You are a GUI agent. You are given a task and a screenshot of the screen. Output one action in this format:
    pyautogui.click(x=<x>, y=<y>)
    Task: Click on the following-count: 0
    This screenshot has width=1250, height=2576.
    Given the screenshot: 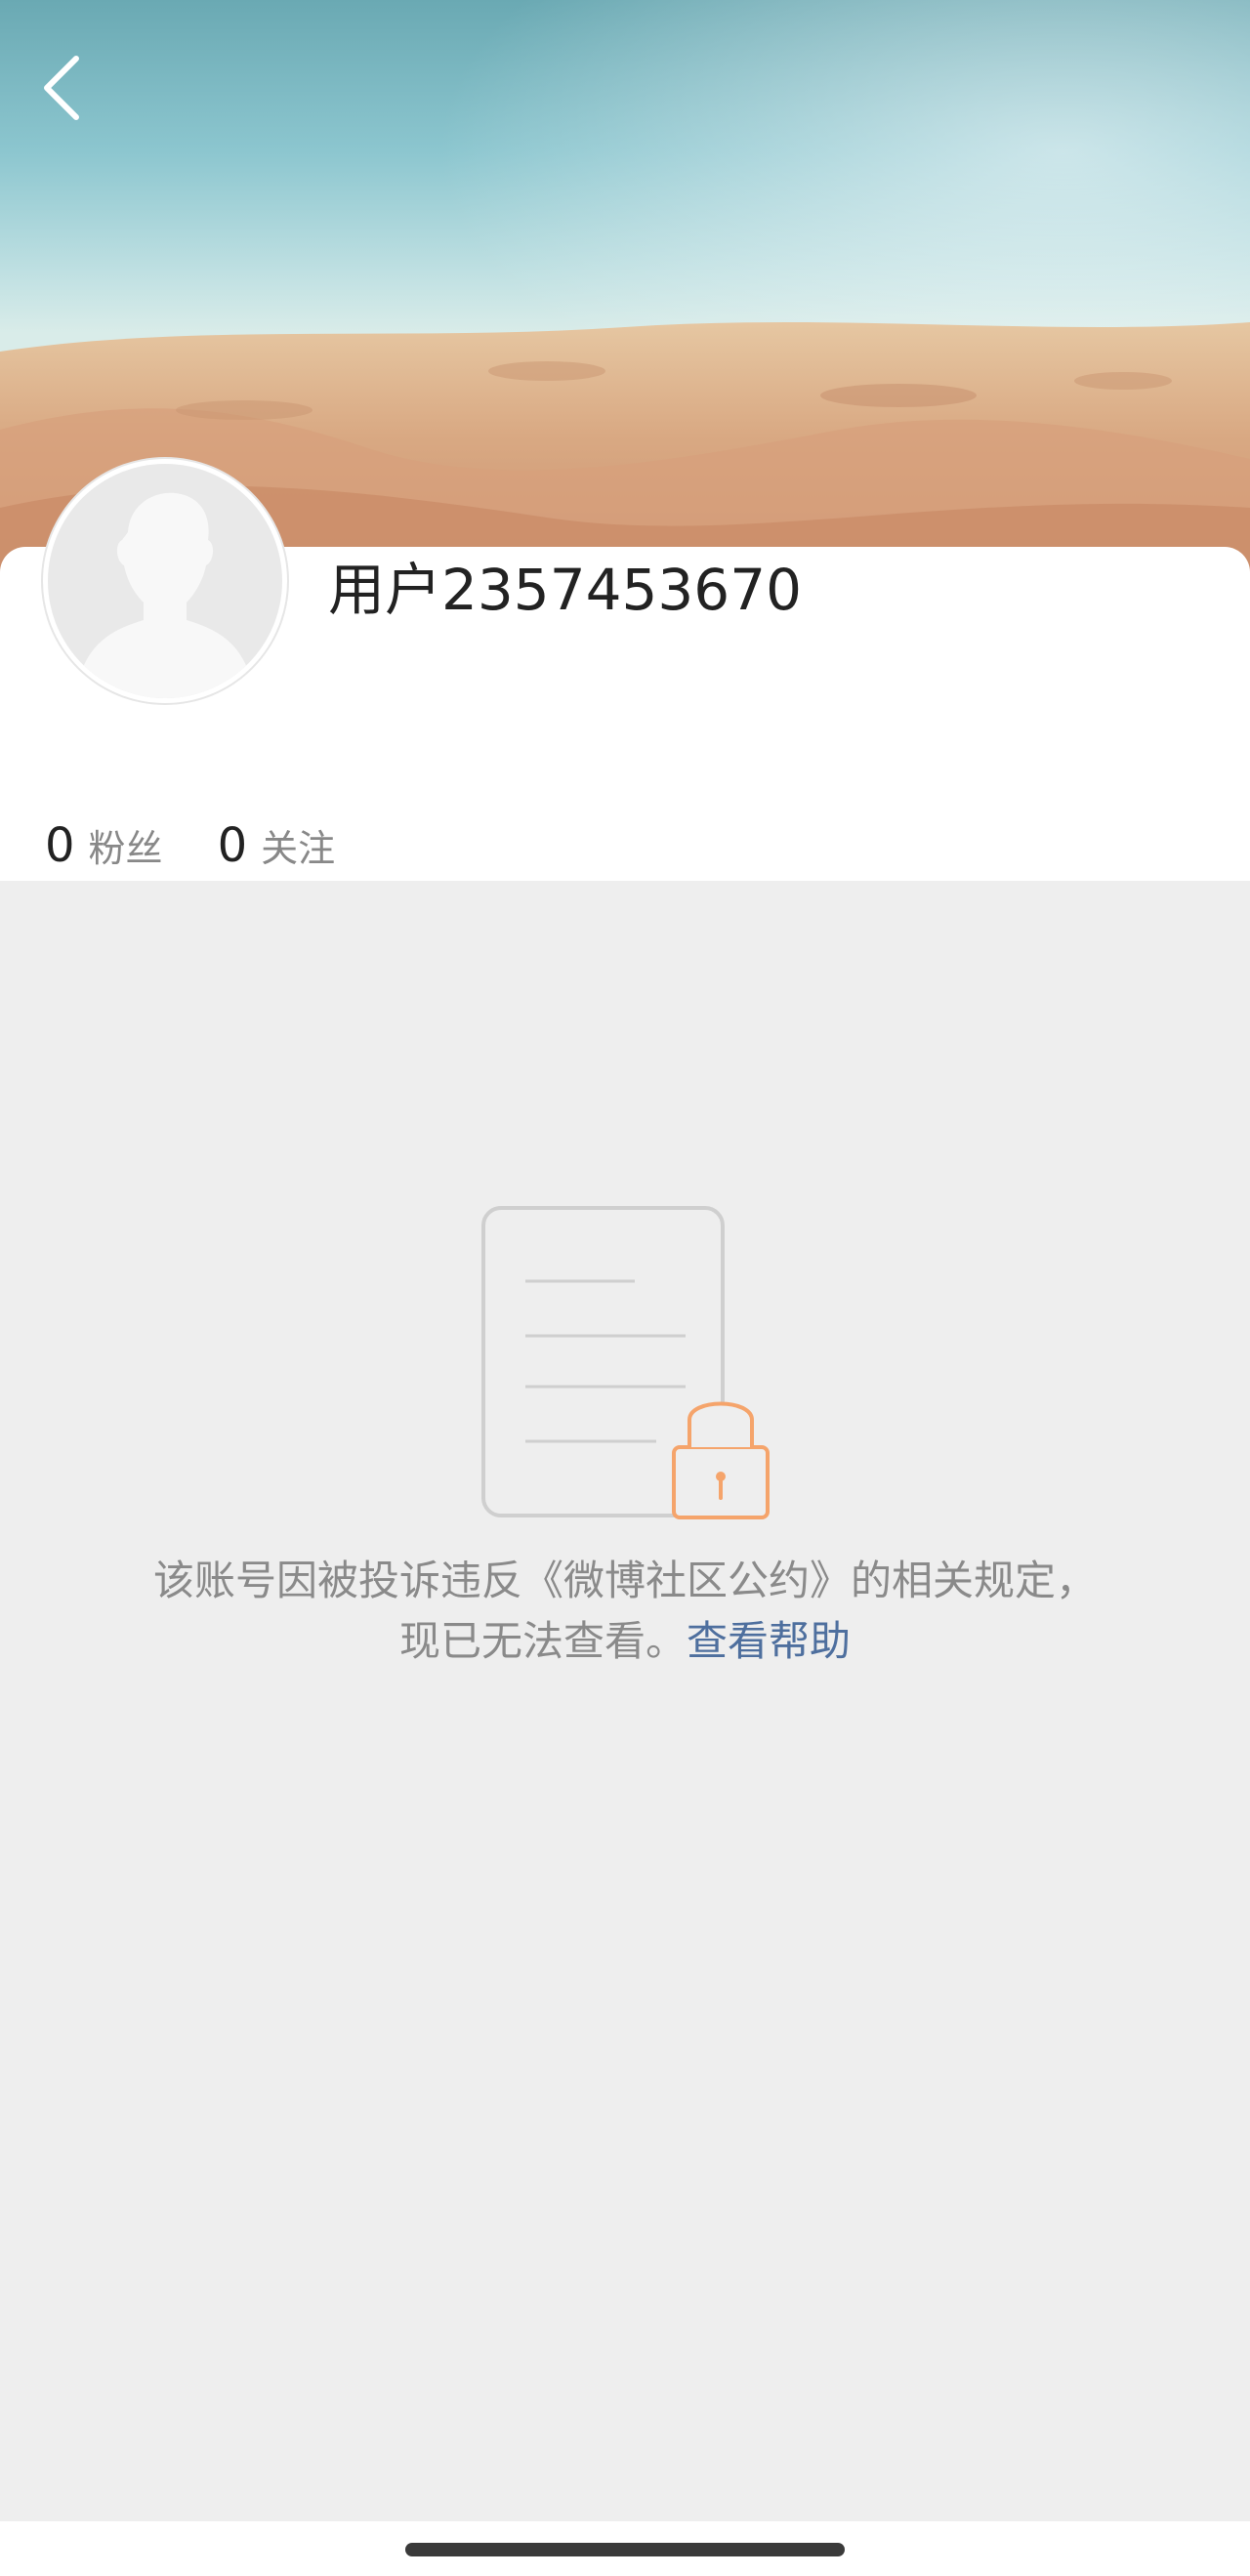 What is the action you would take?
    pyautogui.click(x=232, y=846)
    